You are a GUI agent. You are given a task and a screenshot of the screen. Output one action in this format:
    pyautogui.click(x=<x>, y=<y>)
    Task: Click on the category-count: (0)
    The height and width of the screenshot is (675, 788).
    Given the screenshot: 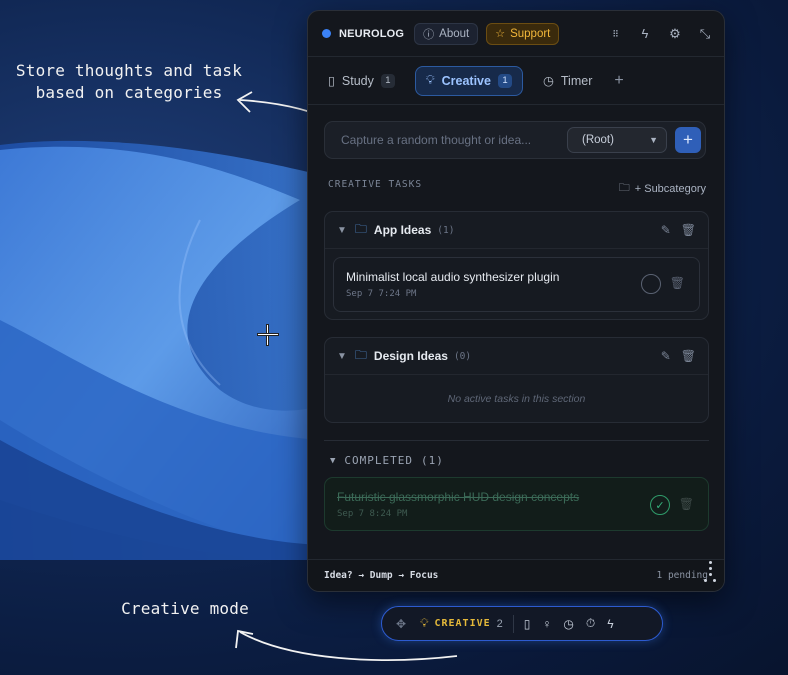 What is the action you would take?
    pyautogui.click(x=462, y=356)
    